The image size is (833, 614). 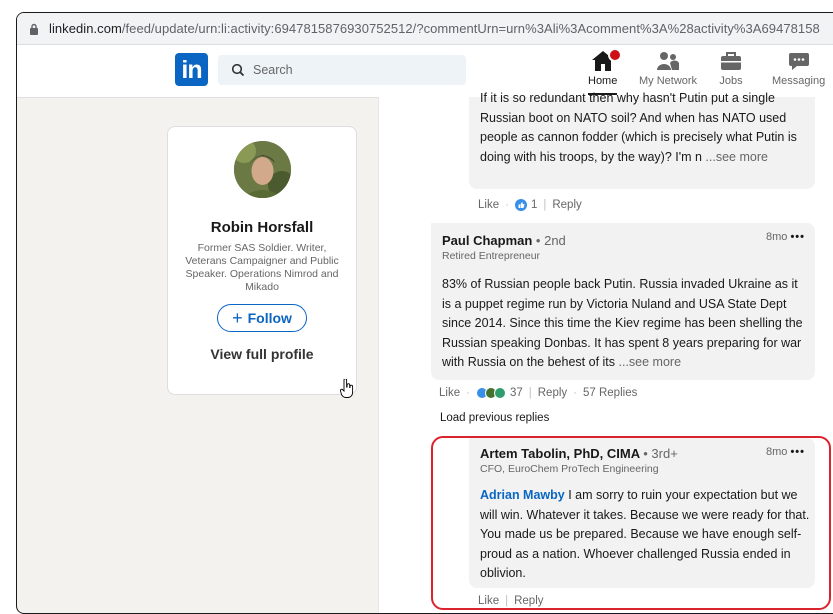 I want to click on search-input, so click(x=353, y=70).